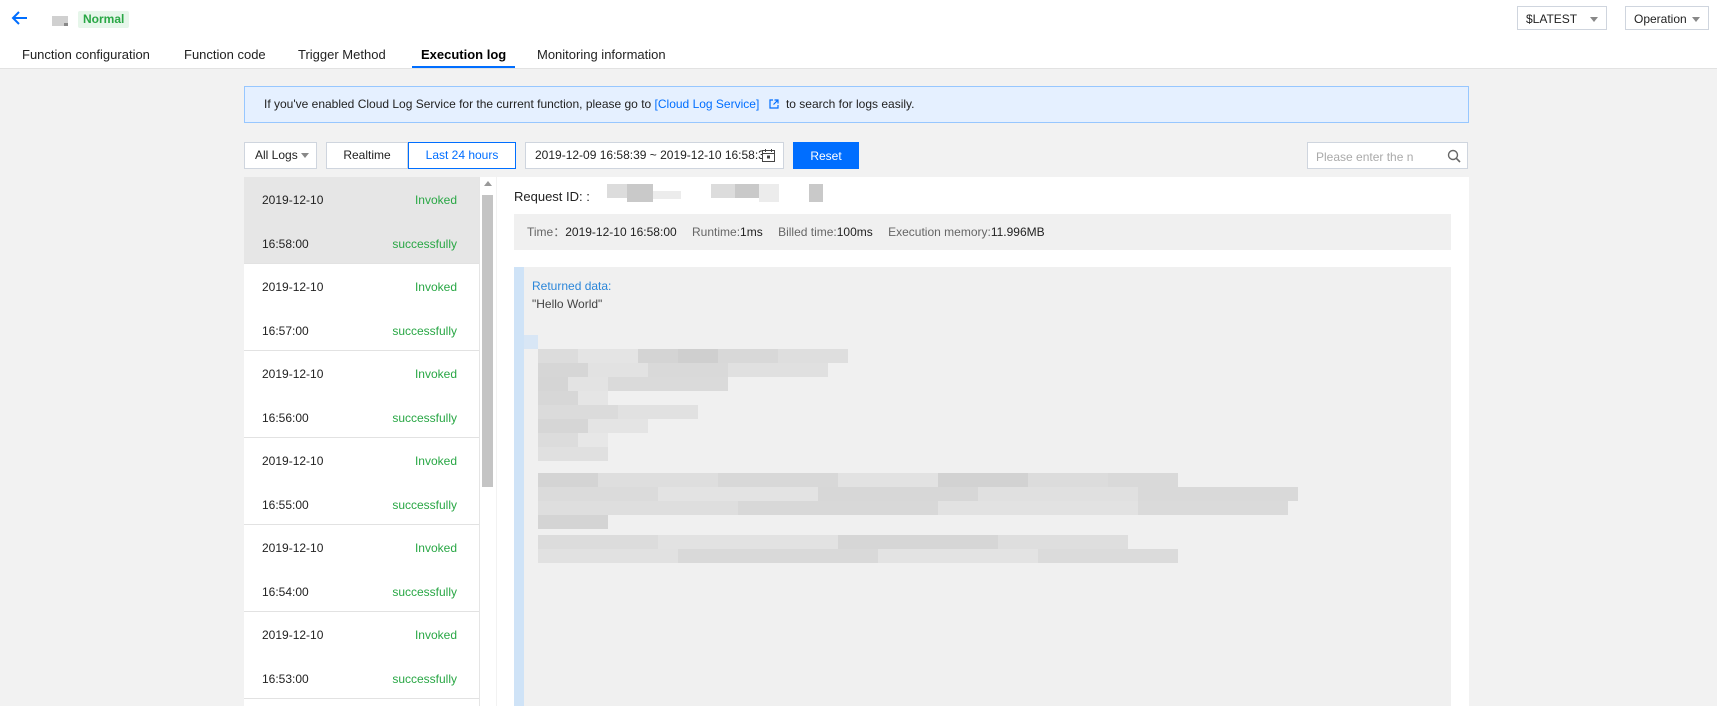 The image size is (1717, 706). I want to click on status-badge: Normal, so click(104, 19).